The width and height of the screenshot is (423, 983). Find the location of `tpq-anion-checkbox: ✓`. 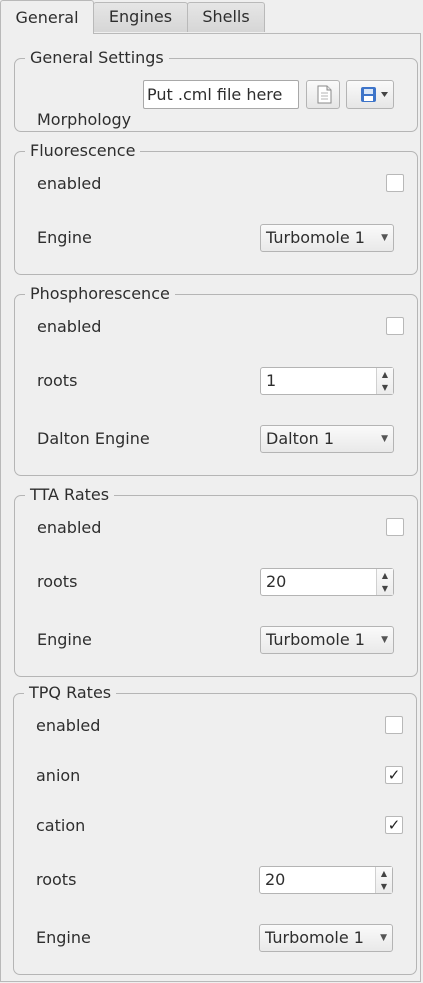

tpq-anion-checkbox: ✓ is located at coordinates (394, 775).